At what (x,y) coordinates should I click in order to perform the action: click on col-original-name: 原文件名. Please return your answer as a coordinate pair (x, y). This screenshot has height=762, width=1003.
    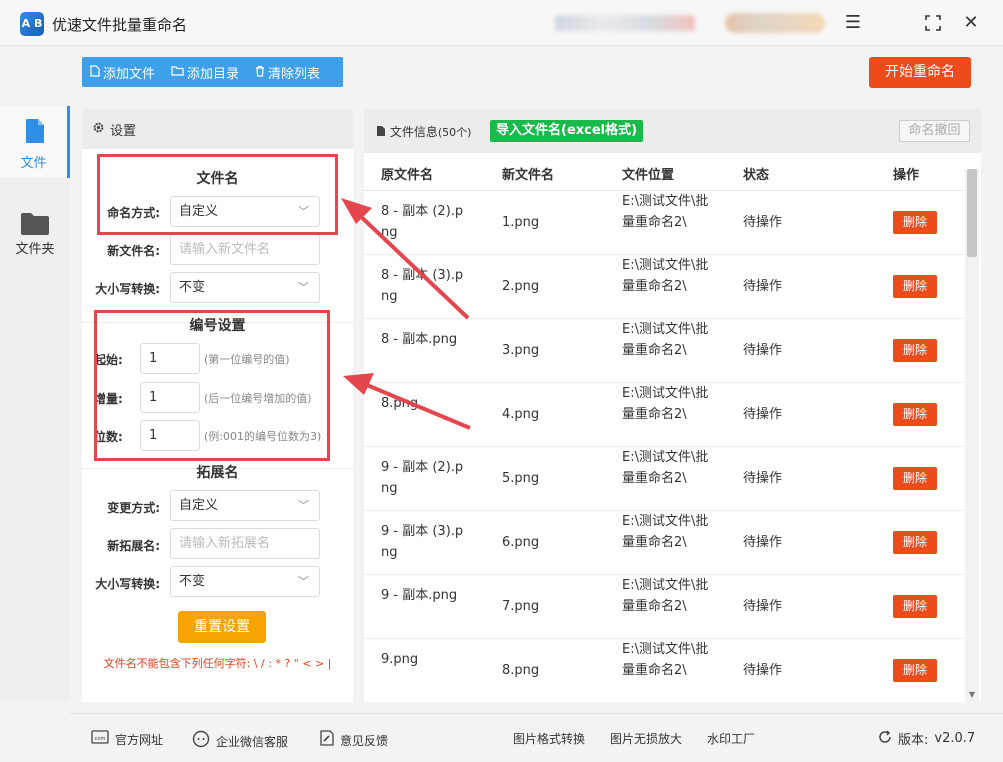
    Looking at the image, I should click on (407, 173).